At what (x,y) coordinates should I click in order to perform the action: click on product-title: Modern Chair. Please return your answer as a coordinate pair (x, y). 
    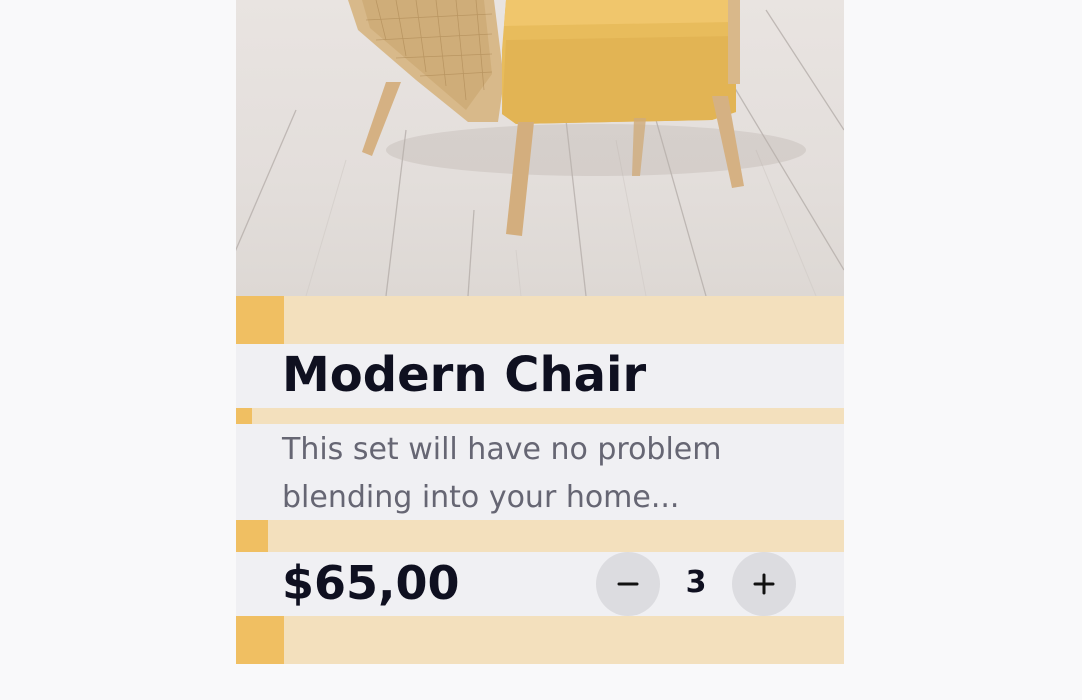
    Looking at the image, I should click on (464, 375).